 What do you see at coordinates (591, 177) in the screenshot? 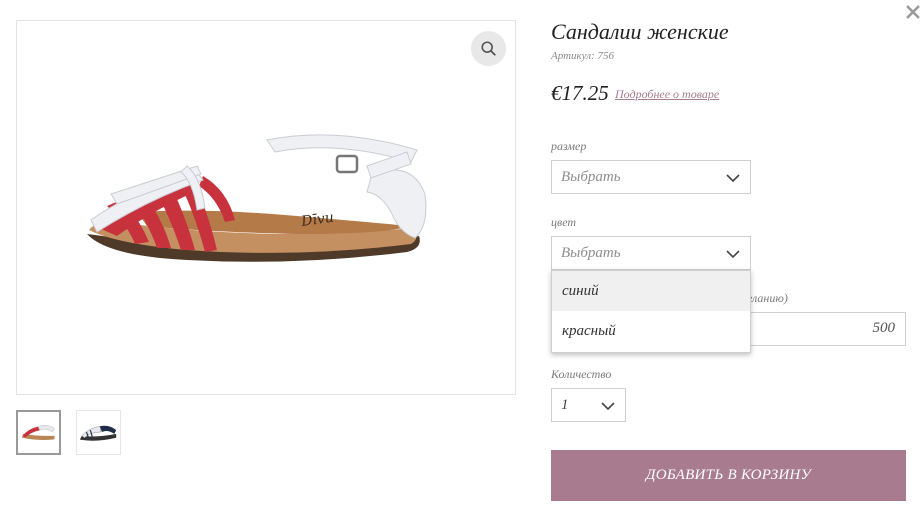
I see `size-select-value: Выбрать` at bounding box center [591, 177].